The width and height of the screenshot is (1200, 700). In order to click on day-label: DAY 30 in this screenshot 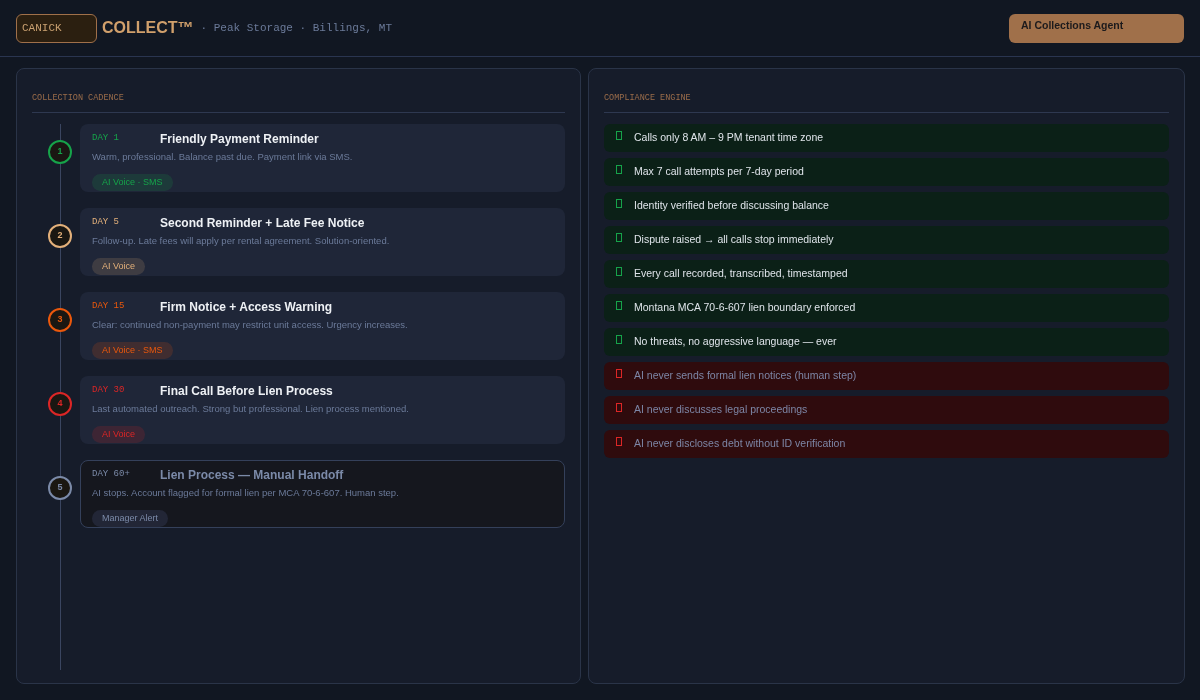, I will do `click(109, 390)`.